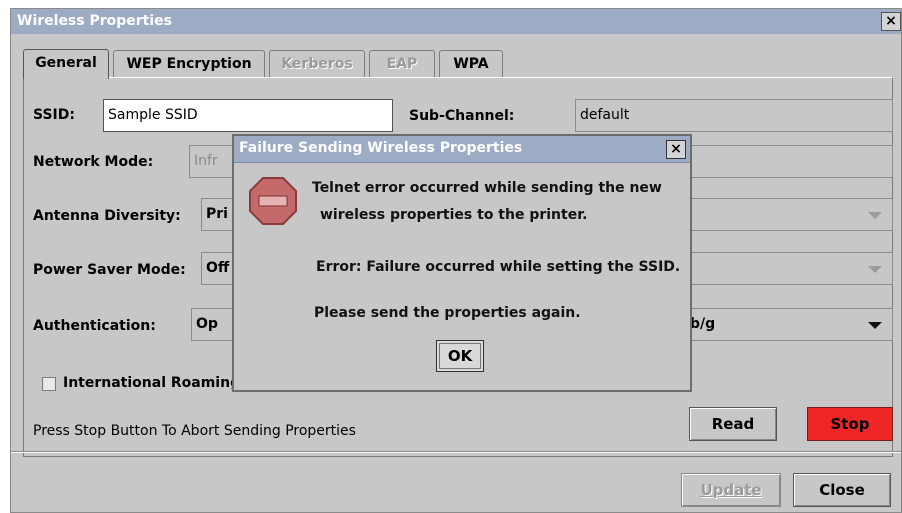 The image size is (902, 513). Describe the element at coordinates (842, 490) in the screenshot. I see `close-button: Close` at that location.